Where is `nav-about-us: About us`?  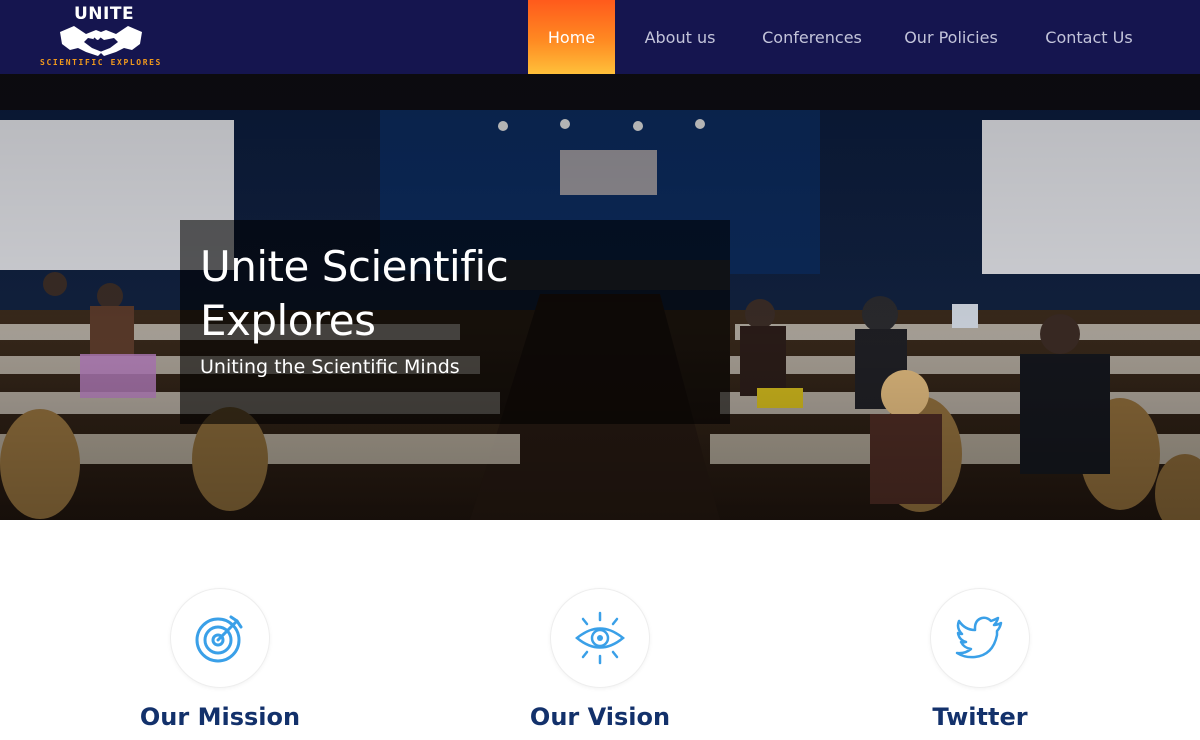 nav-about-us: About us is located at coordinates (680, 37).